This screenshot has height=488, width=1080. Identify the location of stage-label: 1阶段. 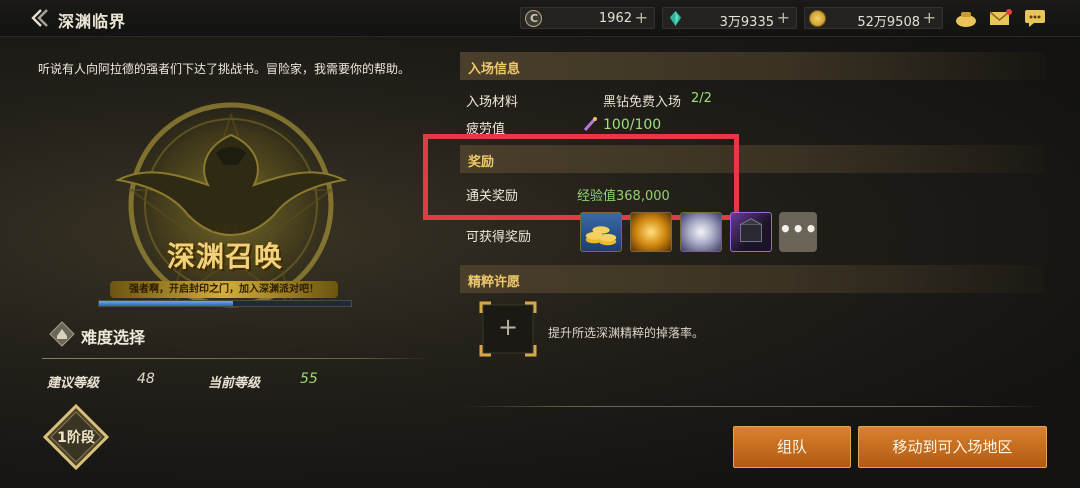
(76, 438).